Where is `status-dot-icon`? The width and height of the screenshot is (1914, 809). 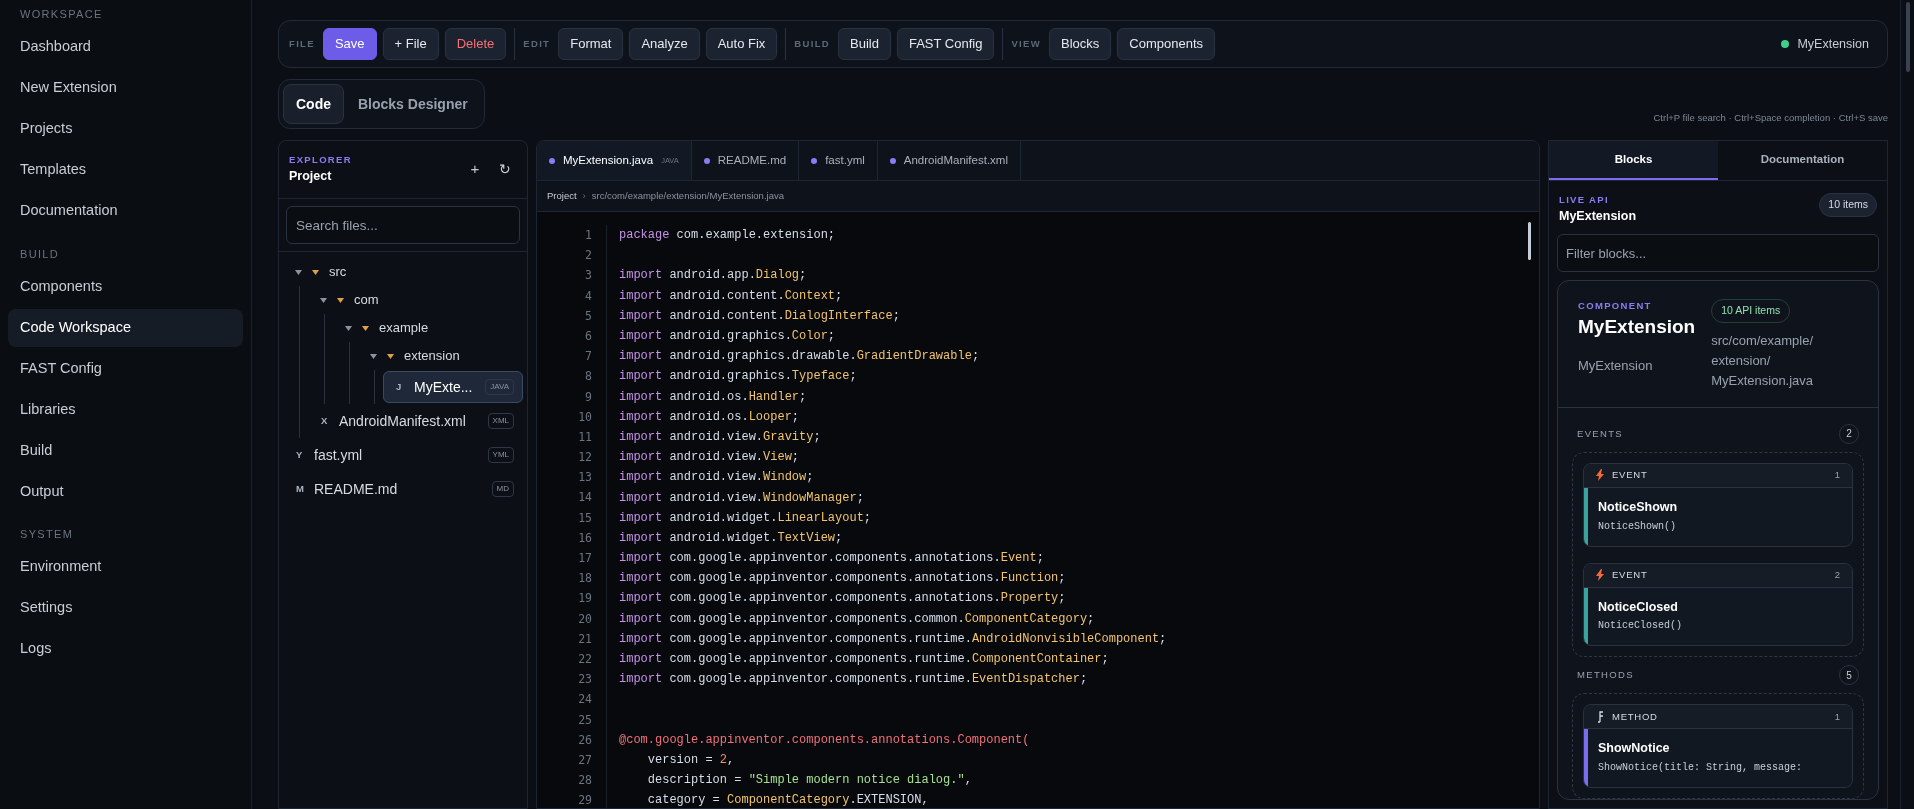 status-dot-icon is located at coordinates (1785, 44).